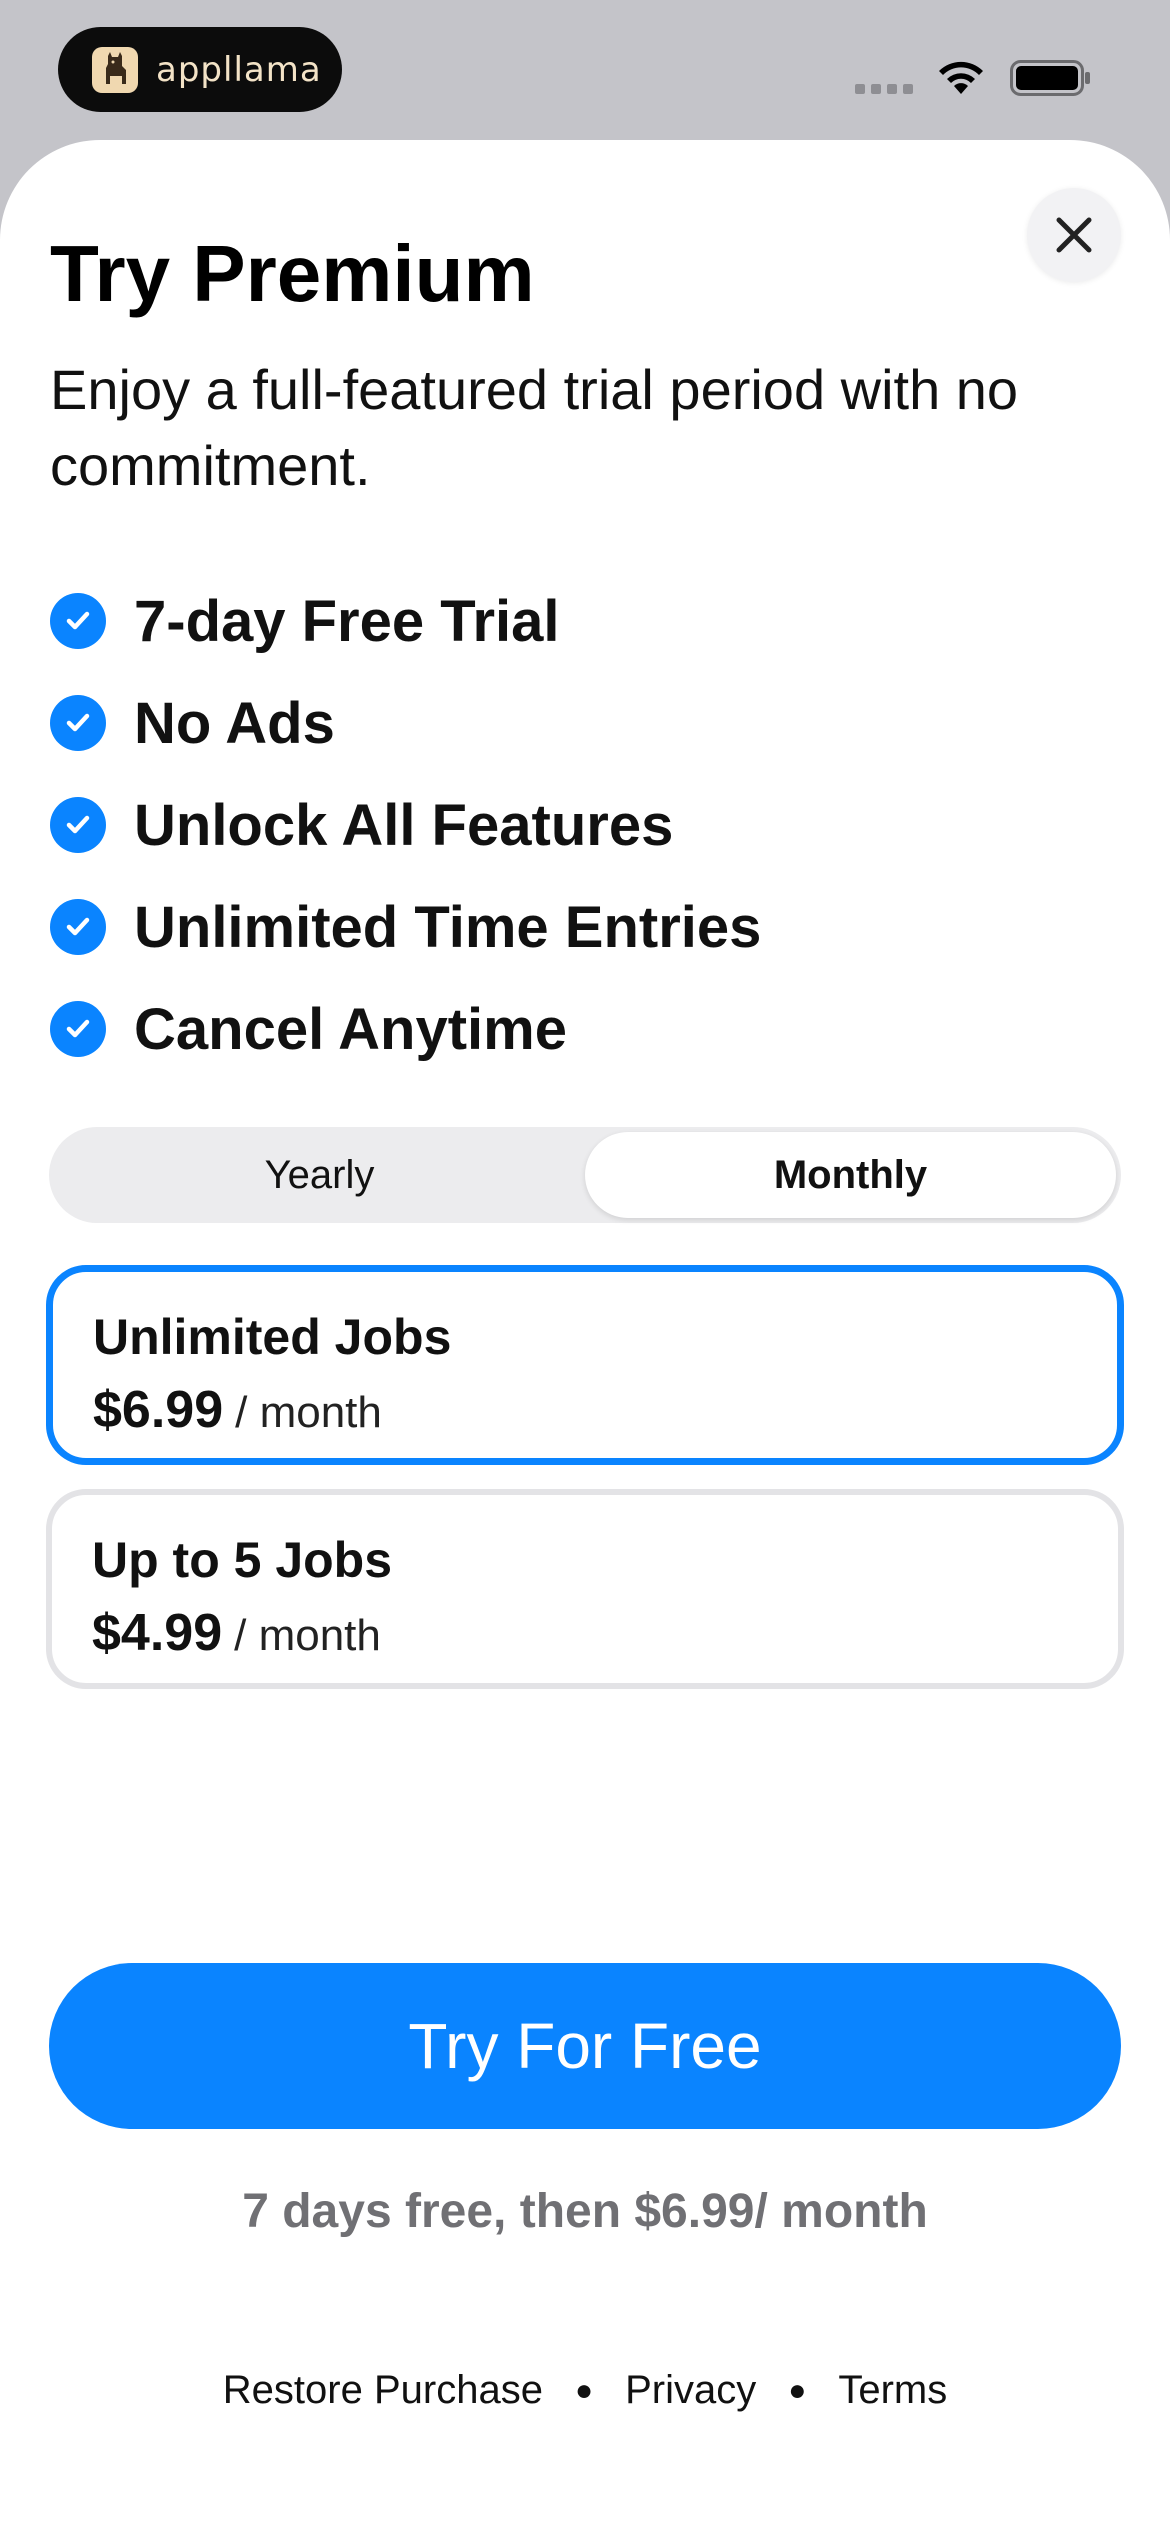 This screenshot has width=1170, height=2532. I want to click on app-name: appllama, so click(239, 69).